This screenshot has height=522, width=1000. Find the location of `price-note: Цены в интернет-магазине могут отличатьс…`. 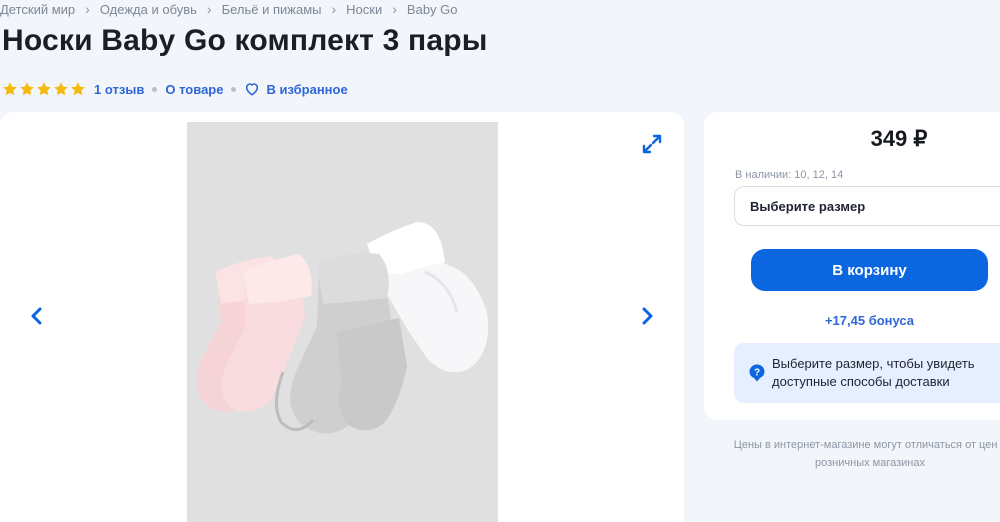

price-note: Цены в интернет-магазине могут отличатьс… is located at coordinates (866, 454).